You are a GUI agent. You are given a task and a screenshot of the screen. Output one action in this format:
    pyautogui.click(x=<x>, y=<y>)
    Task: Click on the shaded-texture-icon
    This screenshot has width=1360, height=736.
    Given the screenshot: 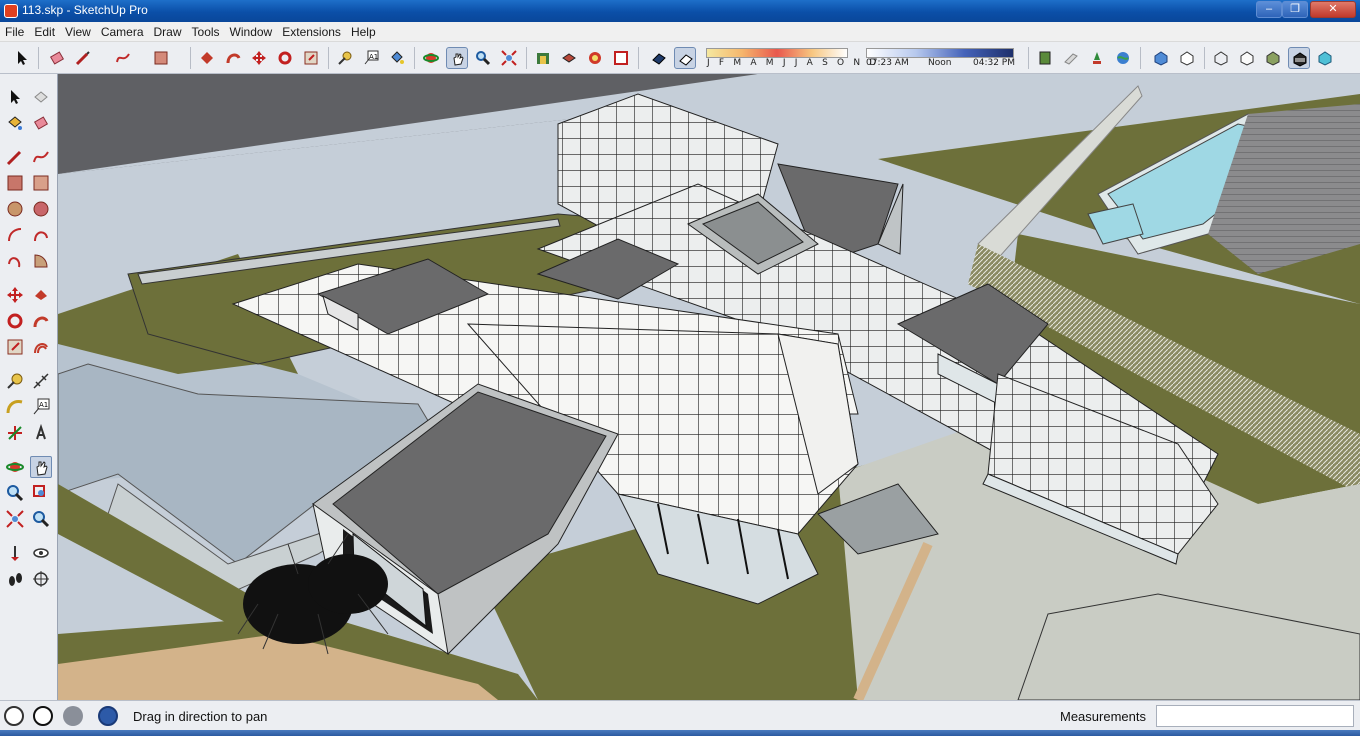 What is the action you would take?
    pyautogui.click(x=1299, y=58)
    